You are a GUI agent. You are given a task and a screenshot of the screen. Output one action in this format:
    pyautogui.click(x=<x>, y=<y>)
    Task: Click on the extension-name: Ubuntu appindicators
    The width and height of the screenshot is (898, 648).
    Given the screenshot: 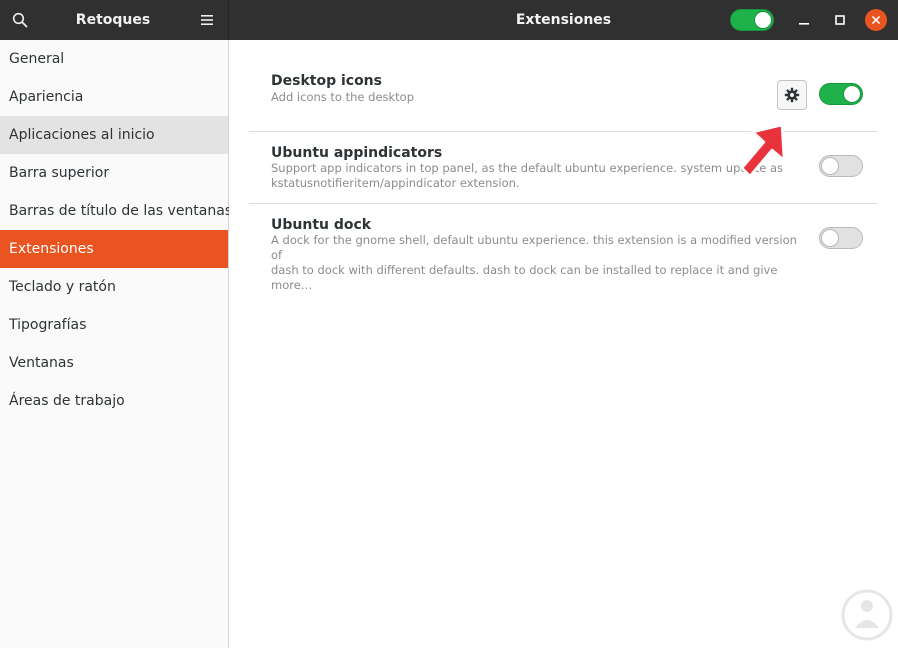 What is the action you would take?
    pyautogui.click(x=357, y=153)
    